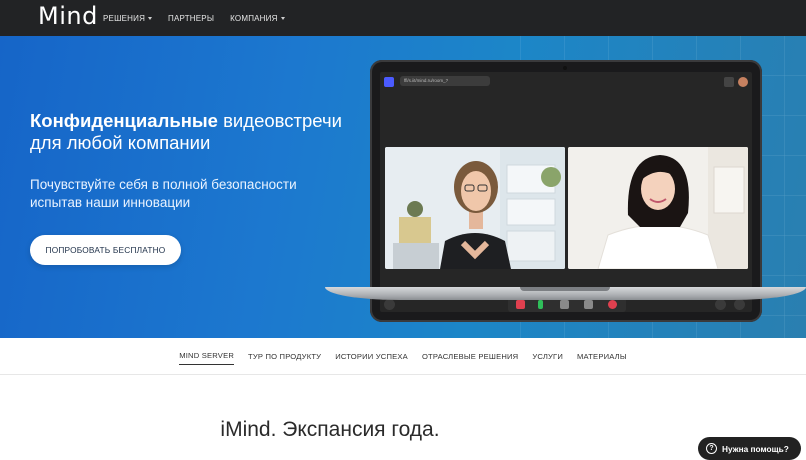 The width and height of the screenshot is (806, 460). Describe the element at coordinates (520, 304) in the screenshot. I see `record-icon` at that location.